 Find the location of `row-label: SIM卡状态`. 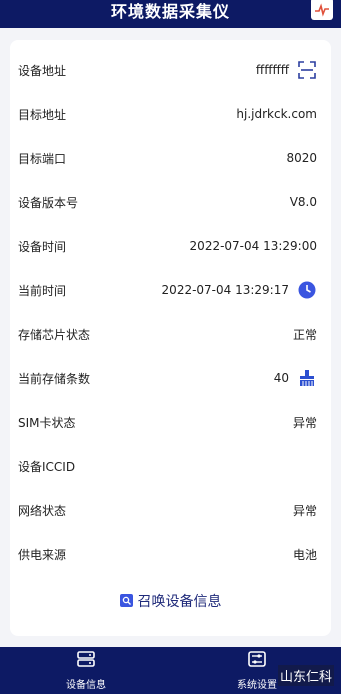

row-label: SIM卡状态 is located at coordinates (47, 422).